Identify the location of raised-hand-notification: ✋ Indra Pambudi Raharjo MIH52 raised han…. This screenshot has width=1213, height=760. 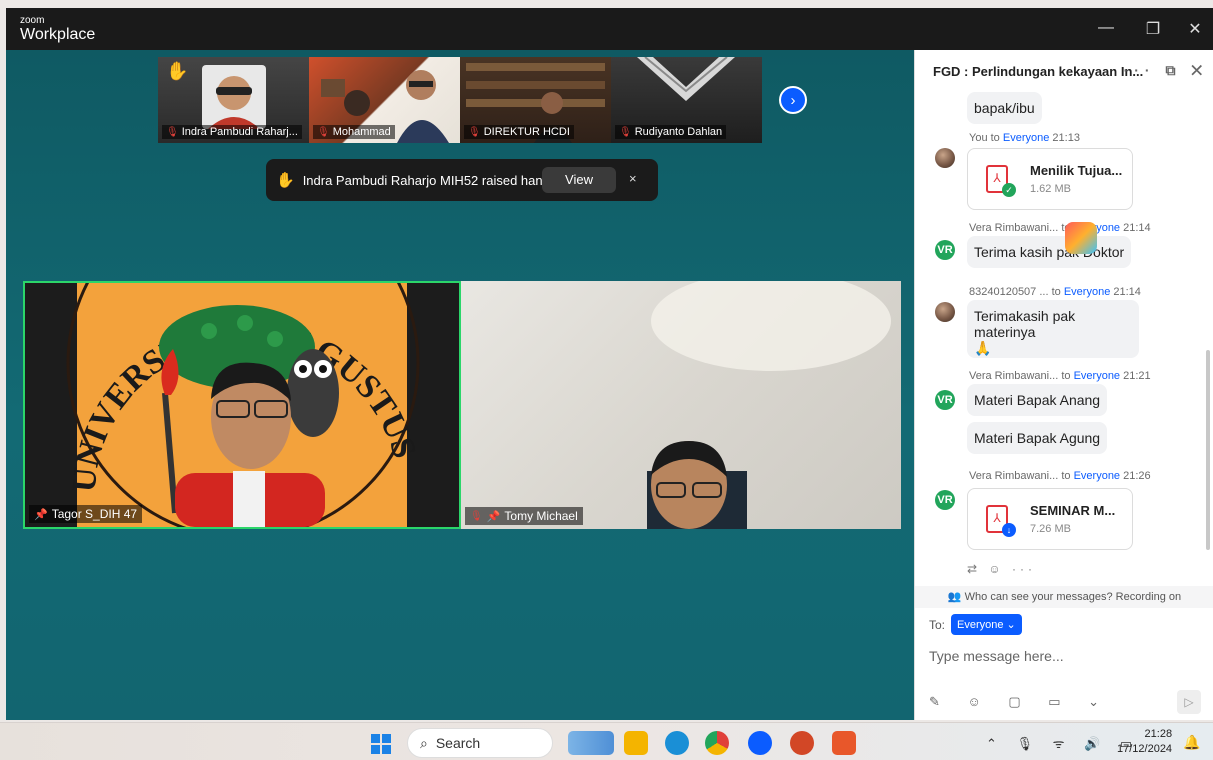
(462, 180).